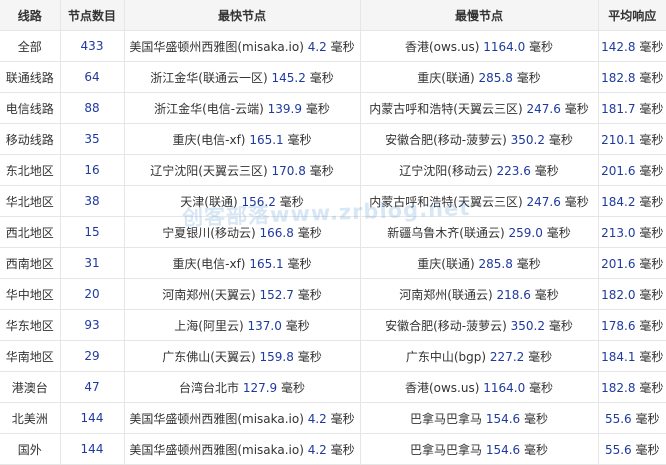 This screenshot has width=666, height=465. I want to click on header-count: 节点数目, so click(92, 15).